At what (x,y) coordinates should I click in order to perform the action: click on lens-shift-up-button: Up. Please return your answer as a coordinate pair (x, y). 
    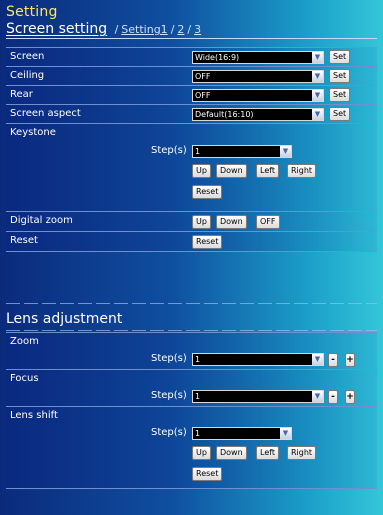
    Looking at the image, I should click on (201, 453).